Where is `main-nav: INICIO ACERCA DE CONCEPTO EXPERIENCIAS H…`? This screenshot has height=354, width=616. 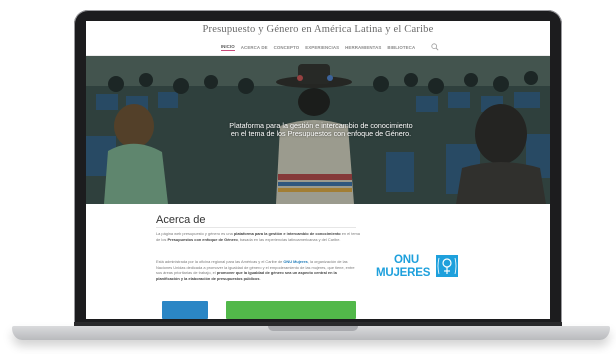 main-nav: INICIO ACERCA DE CONCEPTO EXPERIENCIAS H… is located at coordinates (318, 47).